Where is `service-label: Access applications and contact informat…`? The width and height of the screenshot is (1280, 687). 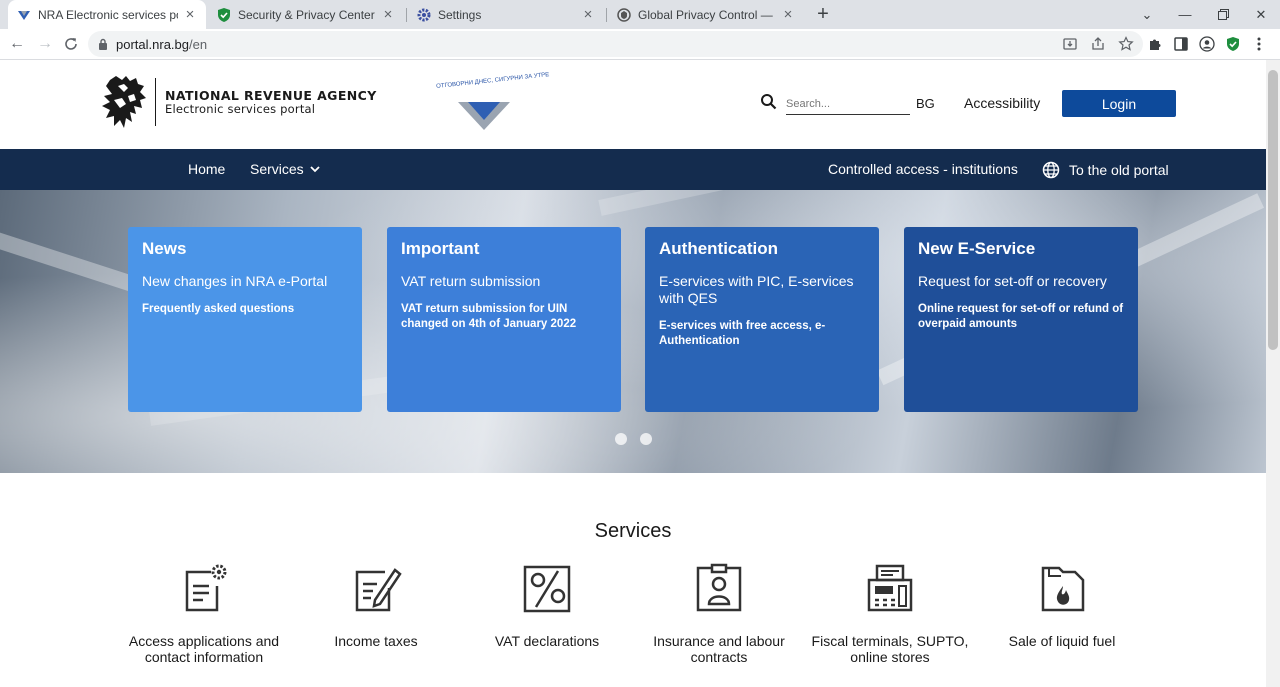
service-label: Access applications and contact informat… is located at coordinates (204, 649).